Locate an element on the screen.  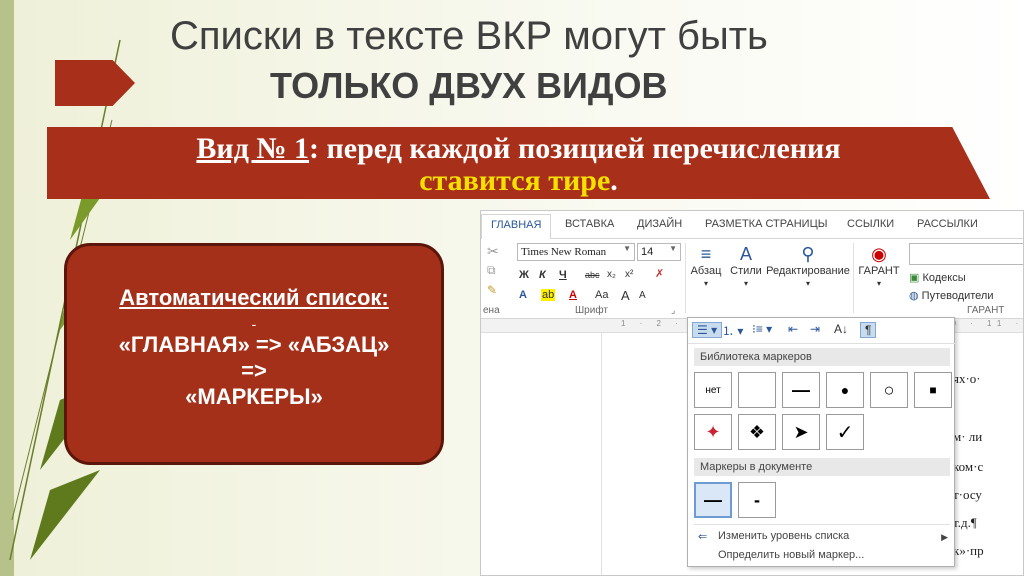
title-line-1: Списки в тексте ВКР могут быть is located at coordinates (469, 36).